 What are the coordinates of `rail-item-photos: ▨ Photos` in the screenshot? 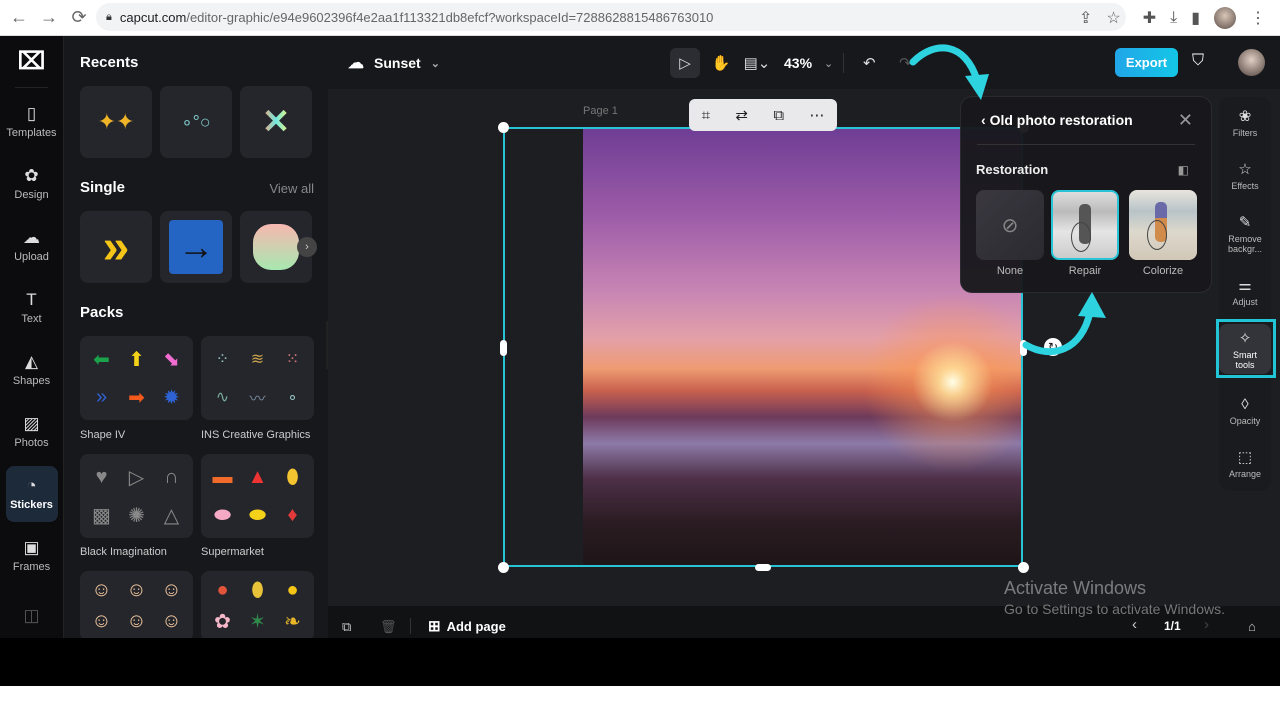 It's located at (32, 432).